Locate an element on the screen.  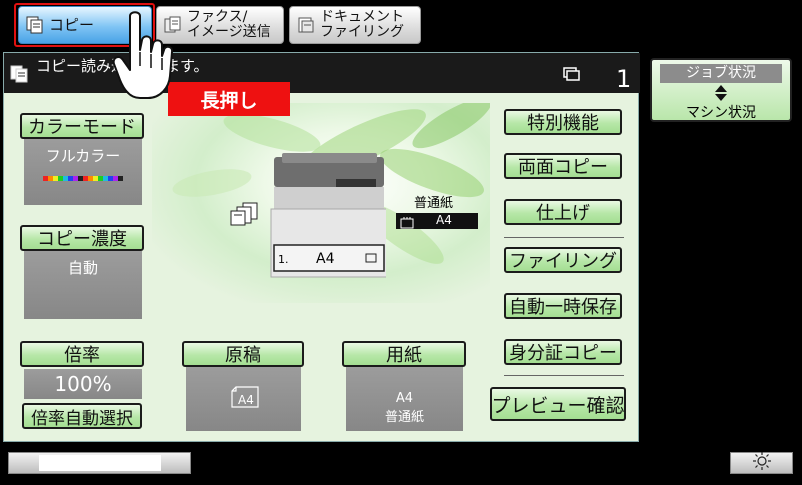
tab-filing-label-line1: ドキュメント is located at coordinates (362, 17).